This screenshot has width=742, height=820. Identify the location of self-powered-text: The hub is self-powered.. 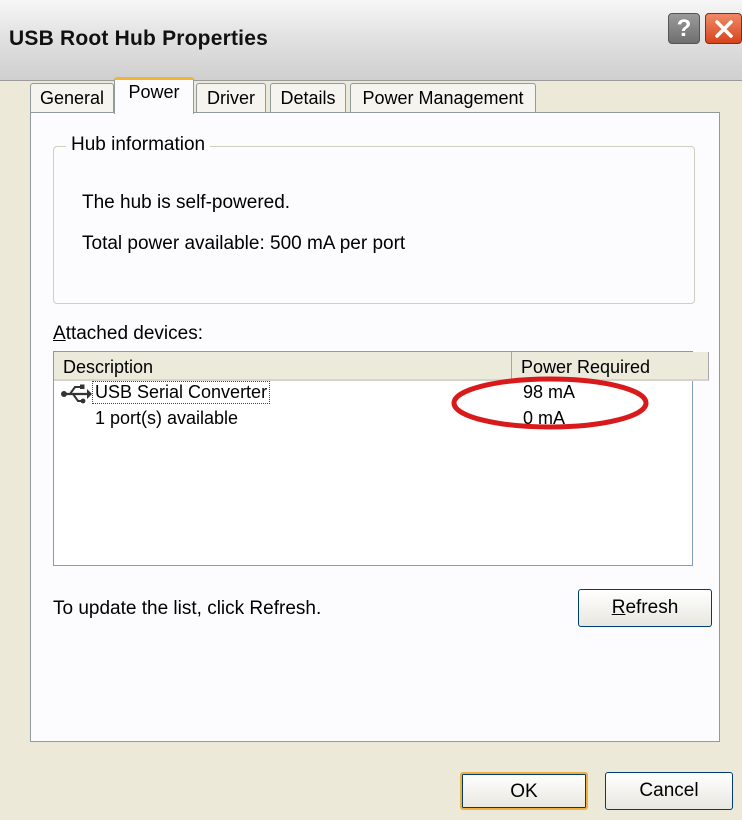
(186, 202).